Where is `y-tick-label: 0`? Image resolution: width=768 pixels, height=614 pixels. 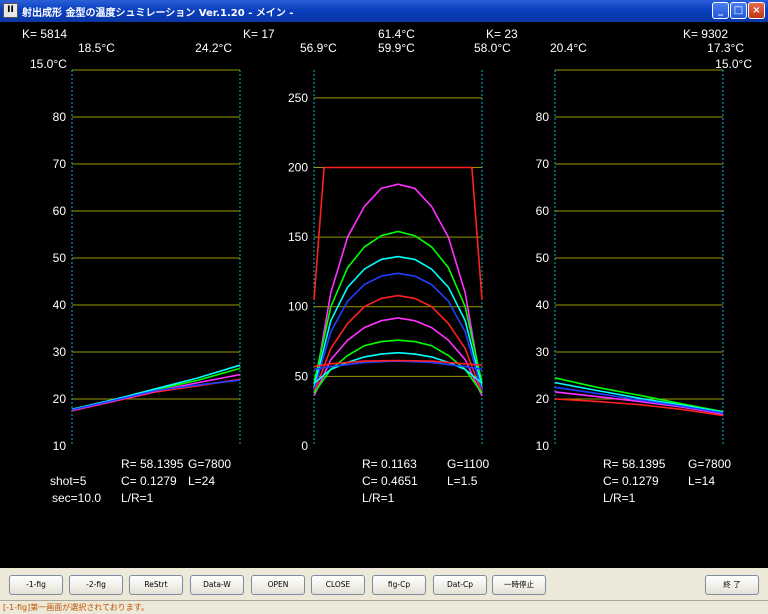
y-tick-label: 0 is located at coordinates (304, 446).